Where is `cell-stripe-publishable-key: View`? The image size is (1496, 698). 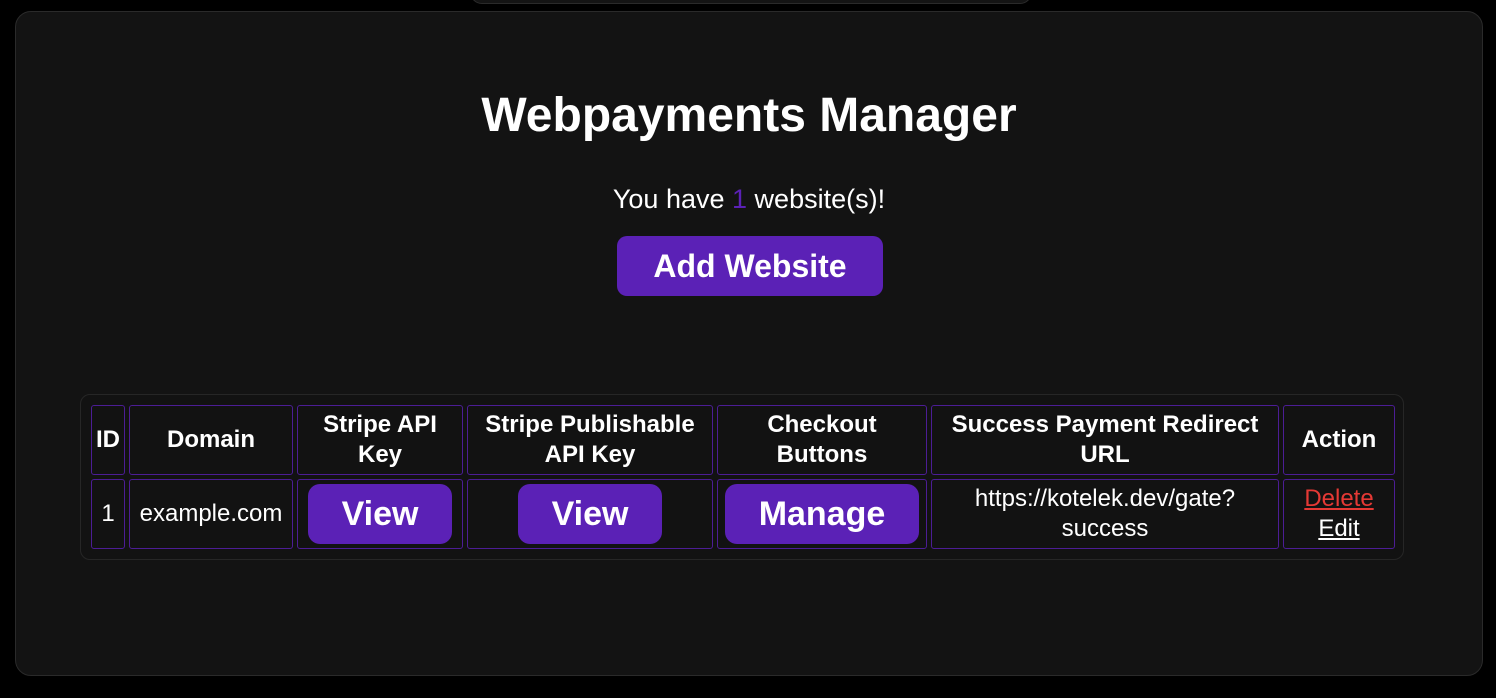 cell-stripe-publishable-key: View is located at coordinates (590, 514).